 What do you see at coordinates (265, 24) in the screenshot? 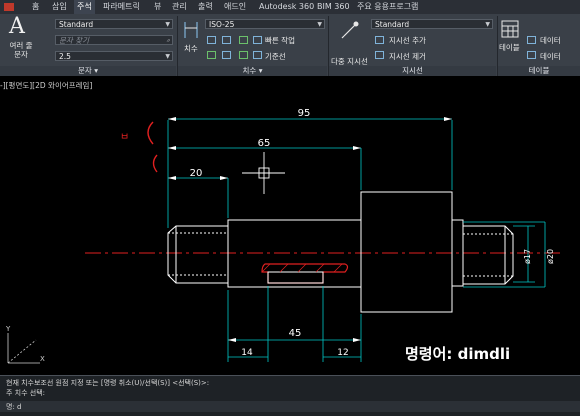
I see `dim-style-select: ISO-25 ▼` at bounding box center [265, 24].